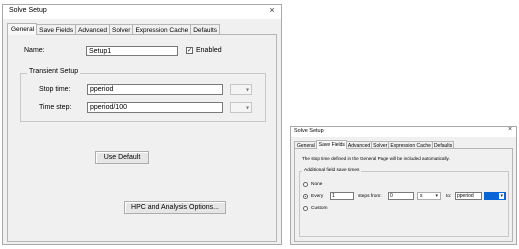  Describe the element at coordinates (305, 196) in the screenshot. I see `every-radio` at that location.